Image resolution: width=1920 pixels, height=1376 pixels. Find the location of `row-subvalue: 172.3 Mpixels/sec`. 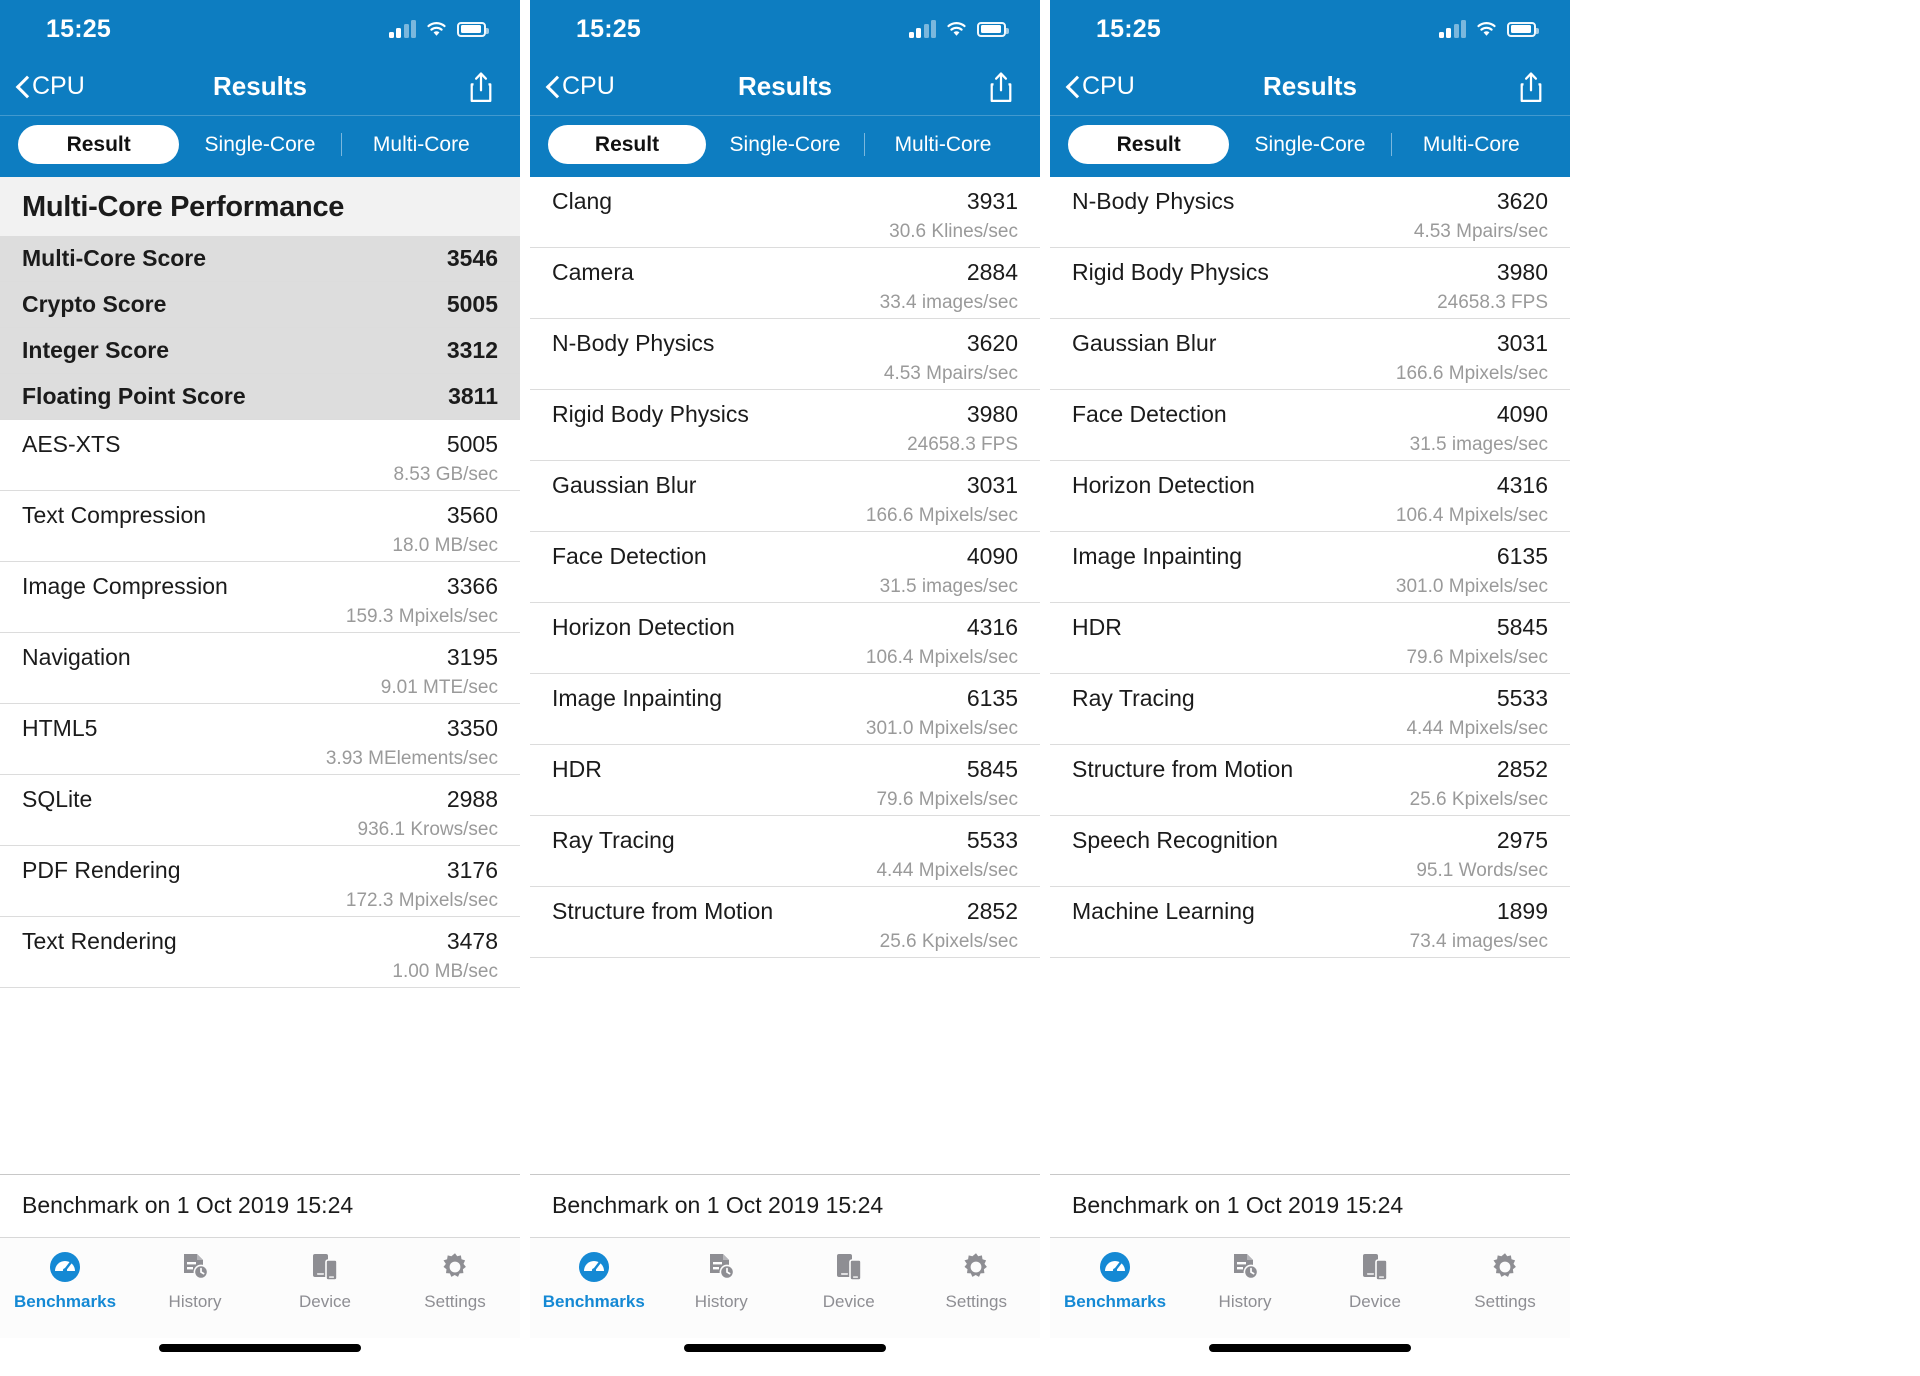

row-subvalue: 172.3 Mpixels/sec is located at coordinates (421, 900).